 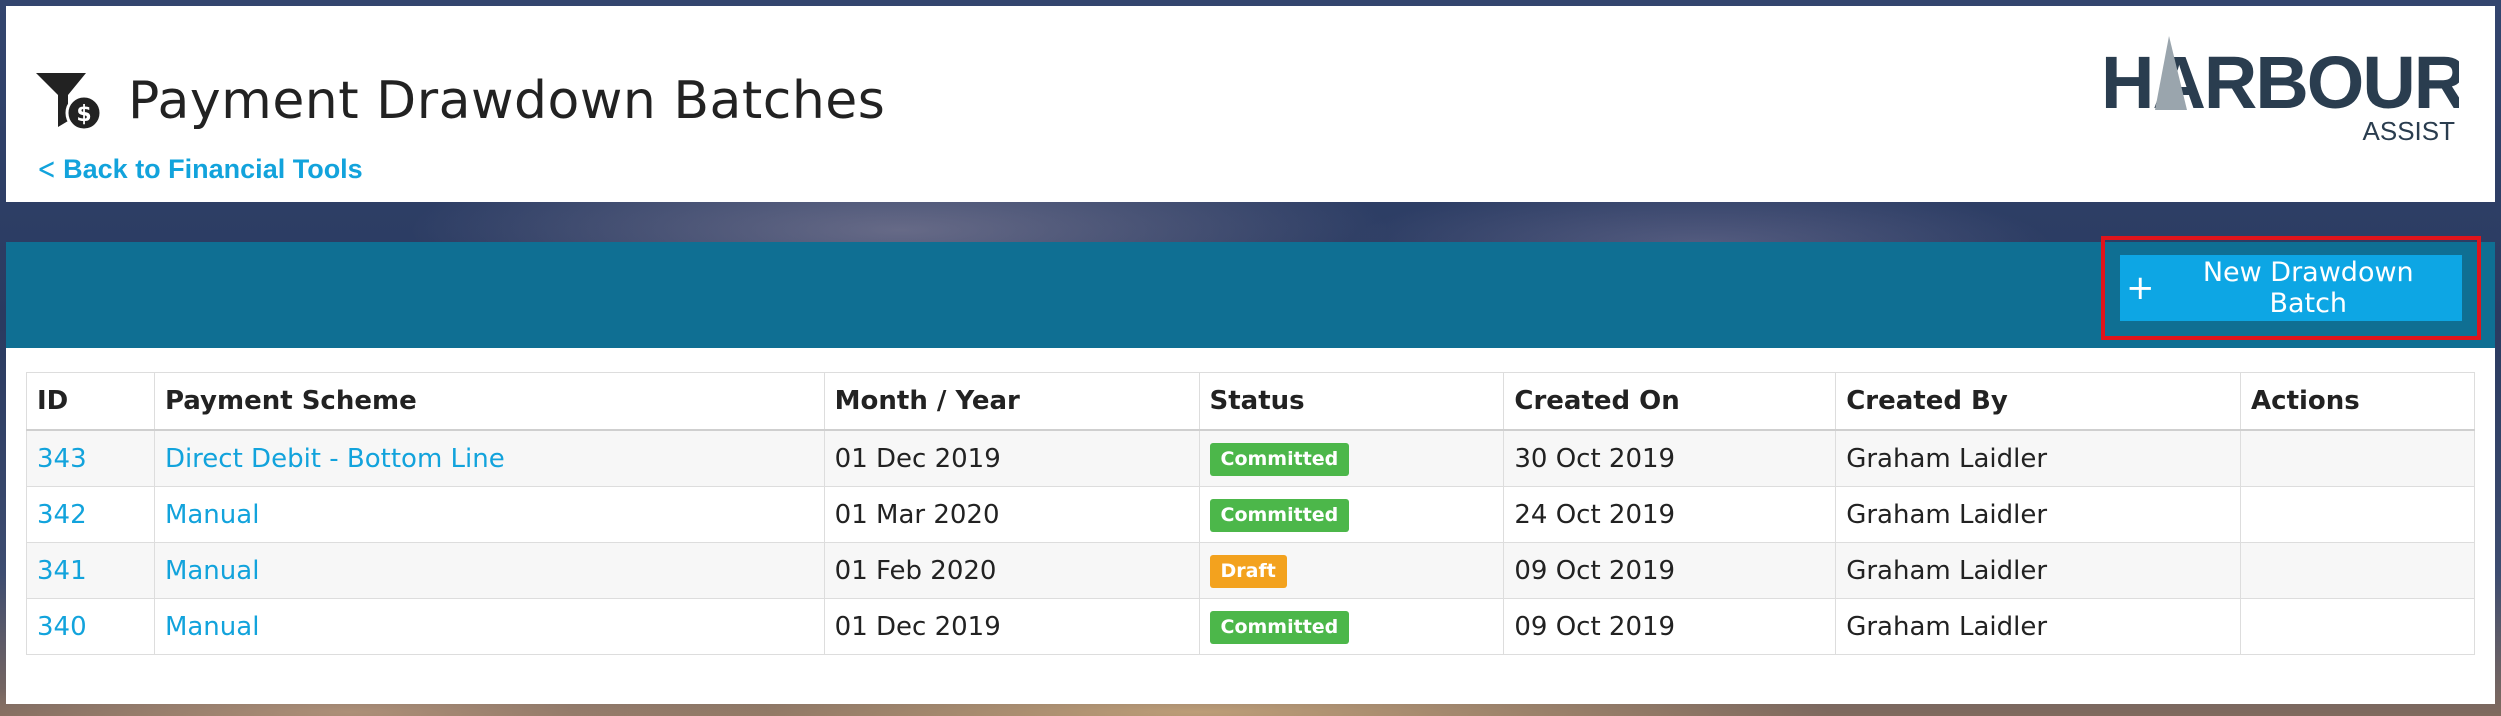 I want to click on column-header-created-on: Created On, so click(x=1670, y=401).